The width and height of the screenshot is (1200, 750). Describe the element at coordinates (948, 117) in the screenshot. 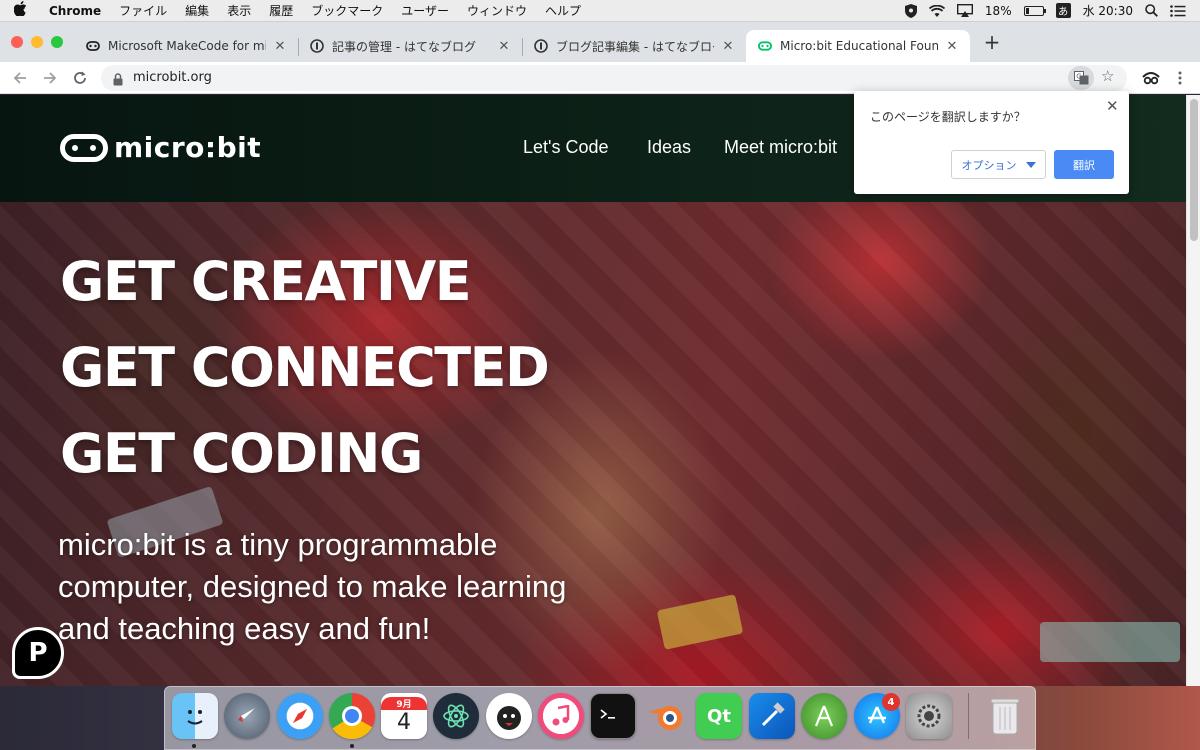

I see `translate-question: このページを翻訳しますか？` at that location.